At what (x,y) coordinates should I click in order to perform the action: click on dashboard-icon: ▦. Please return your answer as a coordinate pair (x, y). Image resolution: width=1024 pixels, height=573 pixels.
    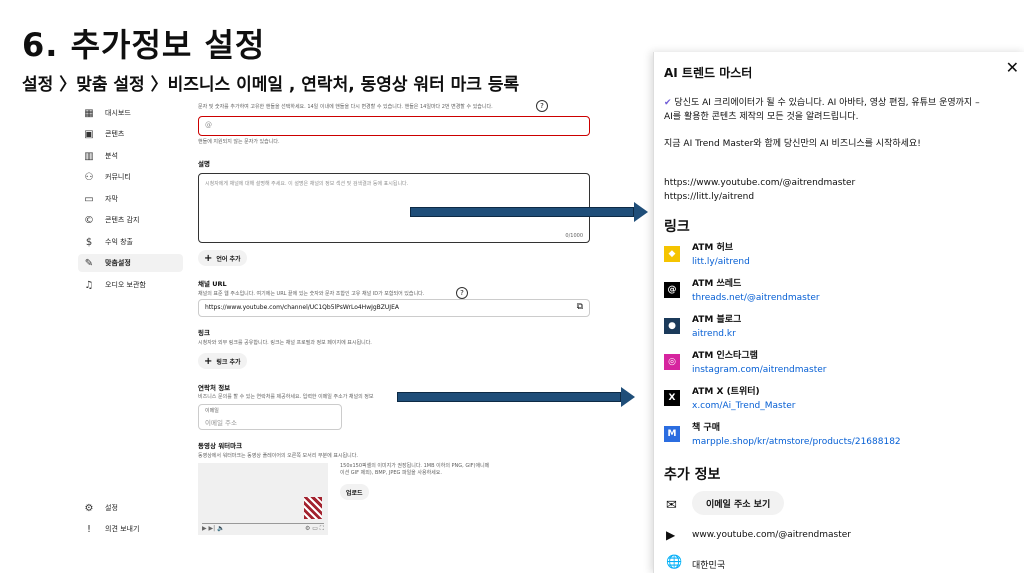
    Looking at the image, I should click on (89, 113).